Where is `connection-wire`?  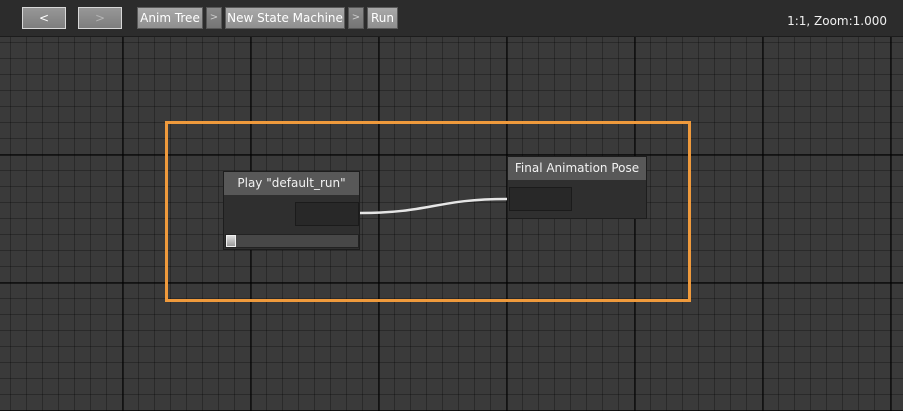
connection-wire is located at coordinates (433, 206).